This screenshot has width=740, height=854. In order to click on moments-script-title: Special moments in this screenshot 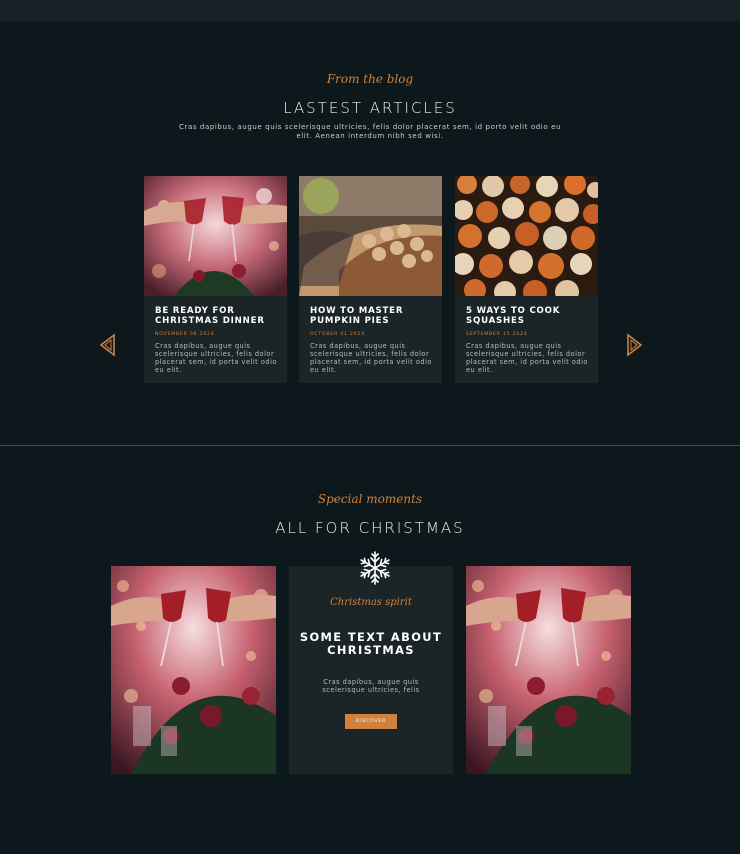, I will do `click(370, 499)`.